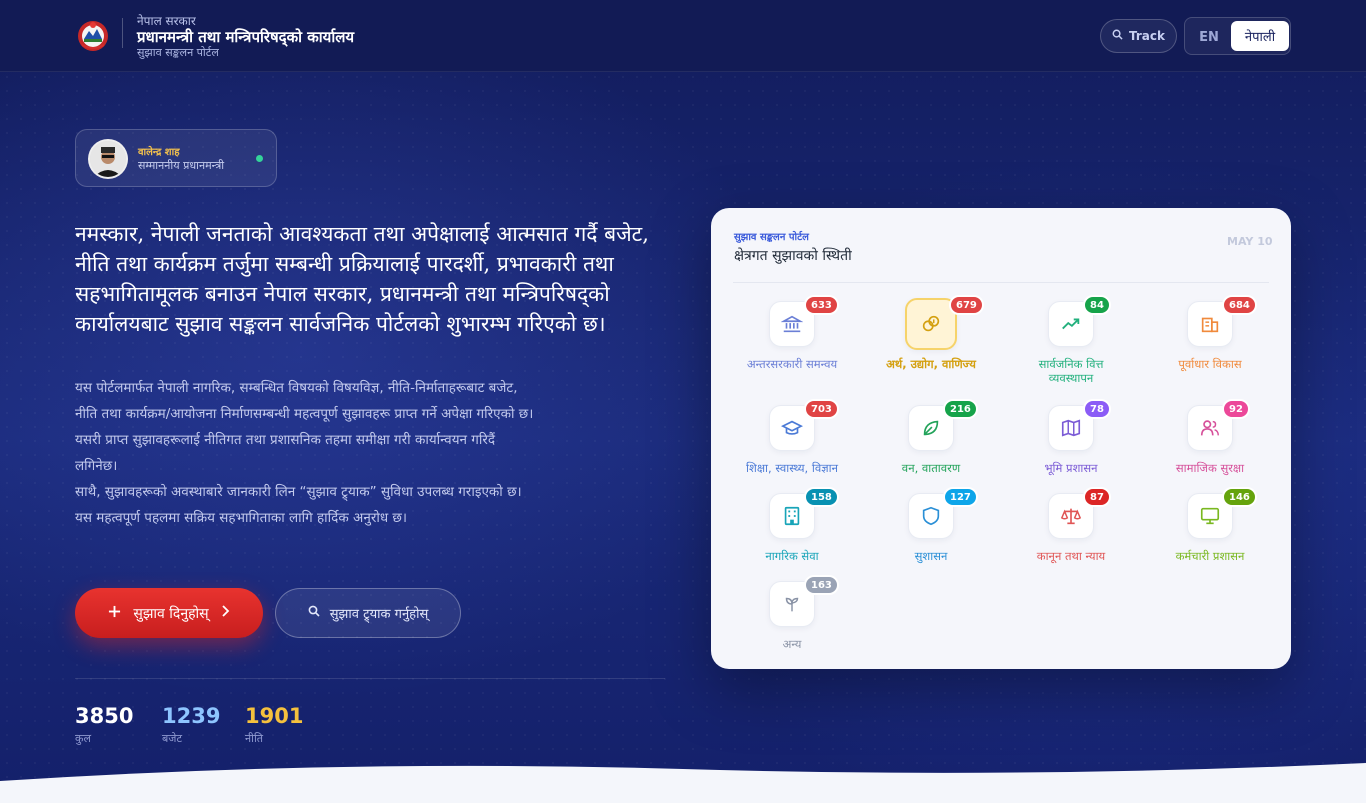  What do you see at coordinates (114, 613) in the screenshot?
I see `plus-icon` at bounding box center [114, 613].